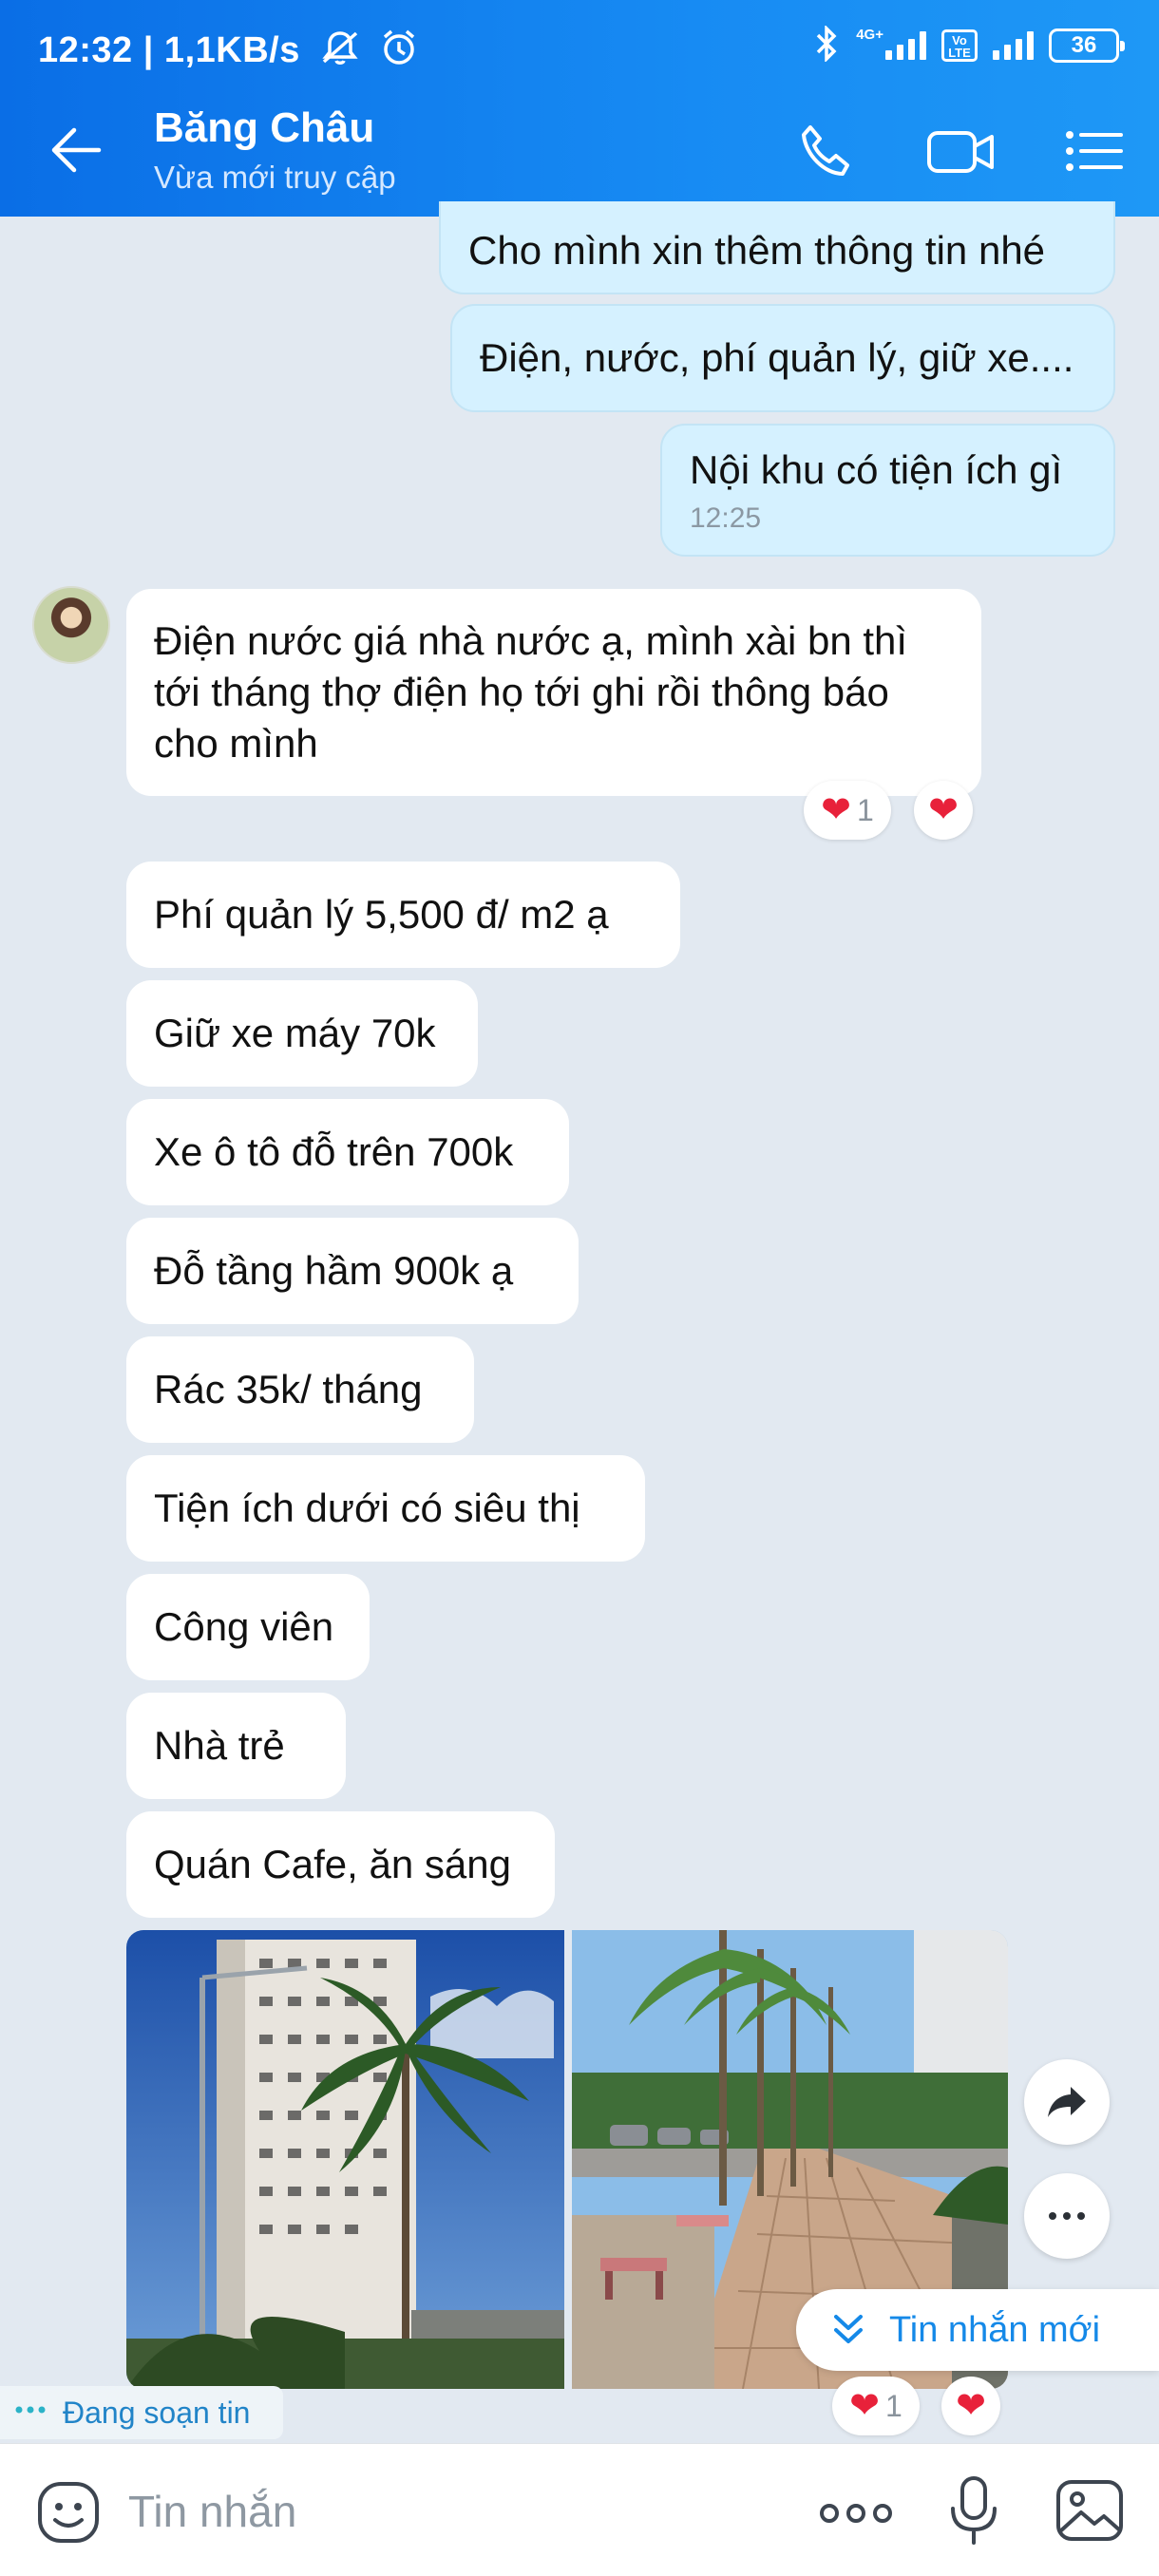 The height and width of the screenshot is (2576, 1159). I want to click on forward-button, so click(1067, 2102).